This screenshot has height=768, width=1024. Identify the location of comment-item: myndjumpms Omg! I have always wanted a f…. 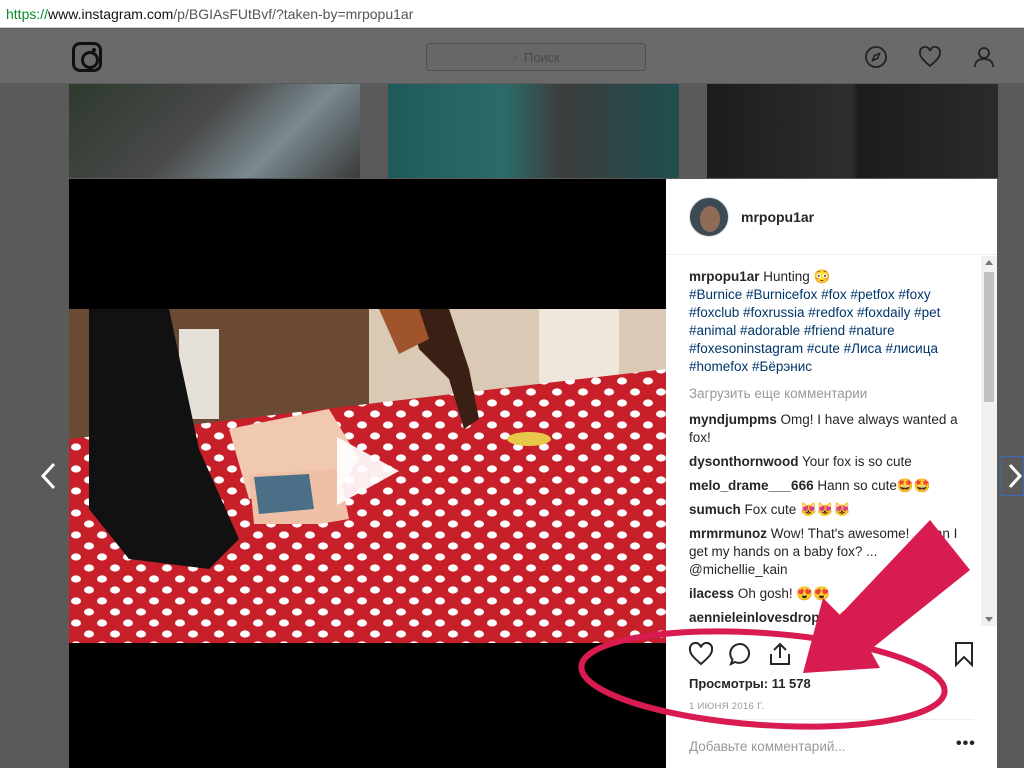
(828, 429).